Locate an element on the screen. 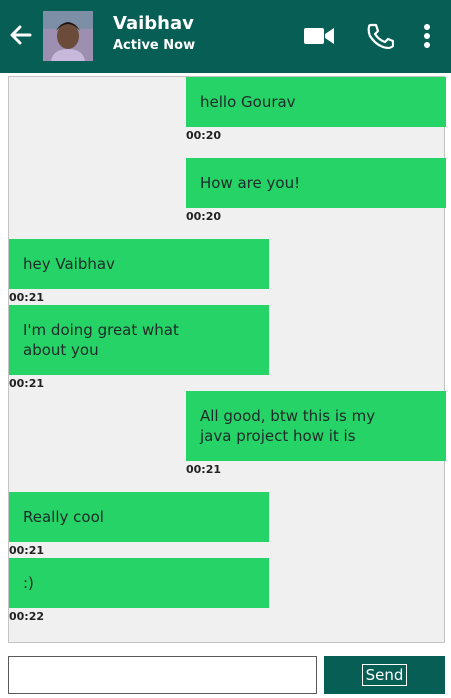 The width and height of the screenshot is (451, 698). back-button is located at coordinates (21, 35).